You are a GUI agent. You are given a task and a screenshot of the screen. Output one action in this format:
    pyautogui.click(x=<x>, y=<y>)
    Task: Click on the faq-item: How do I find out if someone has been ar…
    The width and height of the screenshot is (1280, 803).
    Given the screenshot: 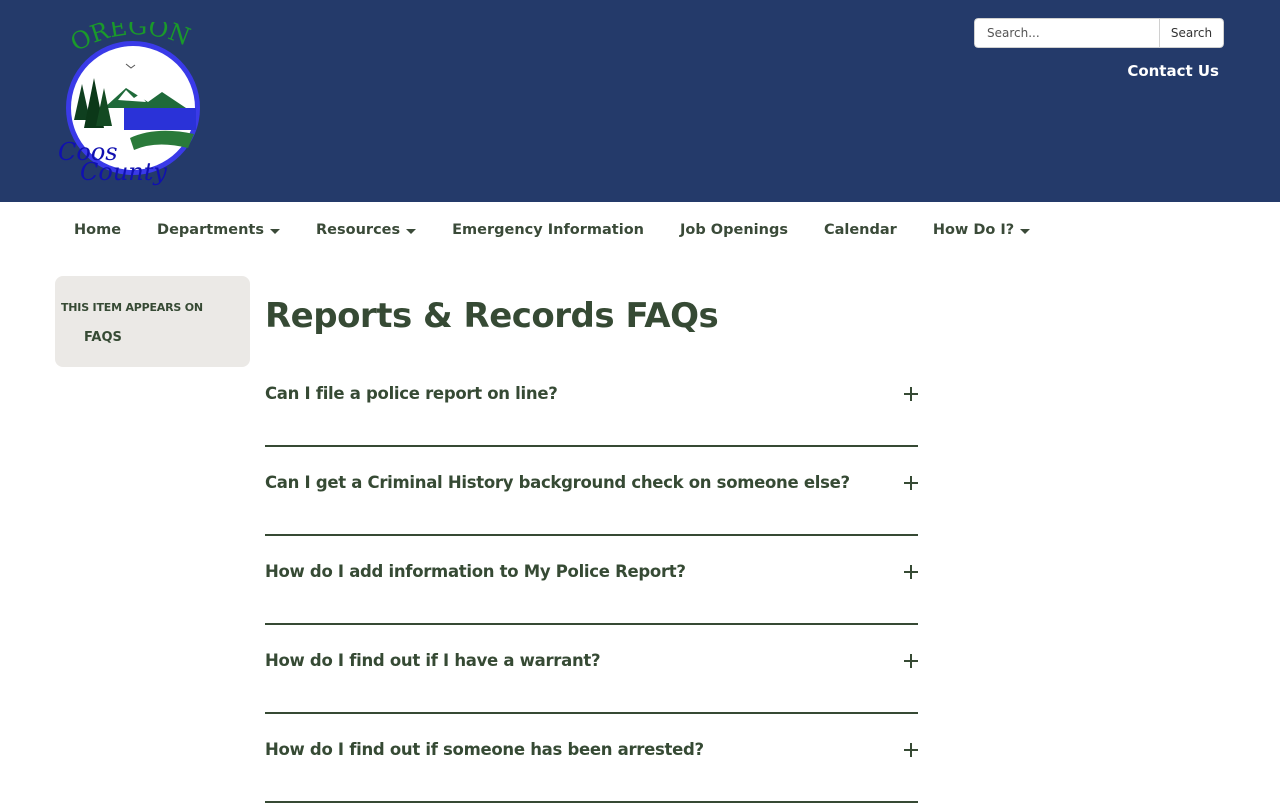 What is the action you would take?
    pyautogui.click(x=591, y=758)
    